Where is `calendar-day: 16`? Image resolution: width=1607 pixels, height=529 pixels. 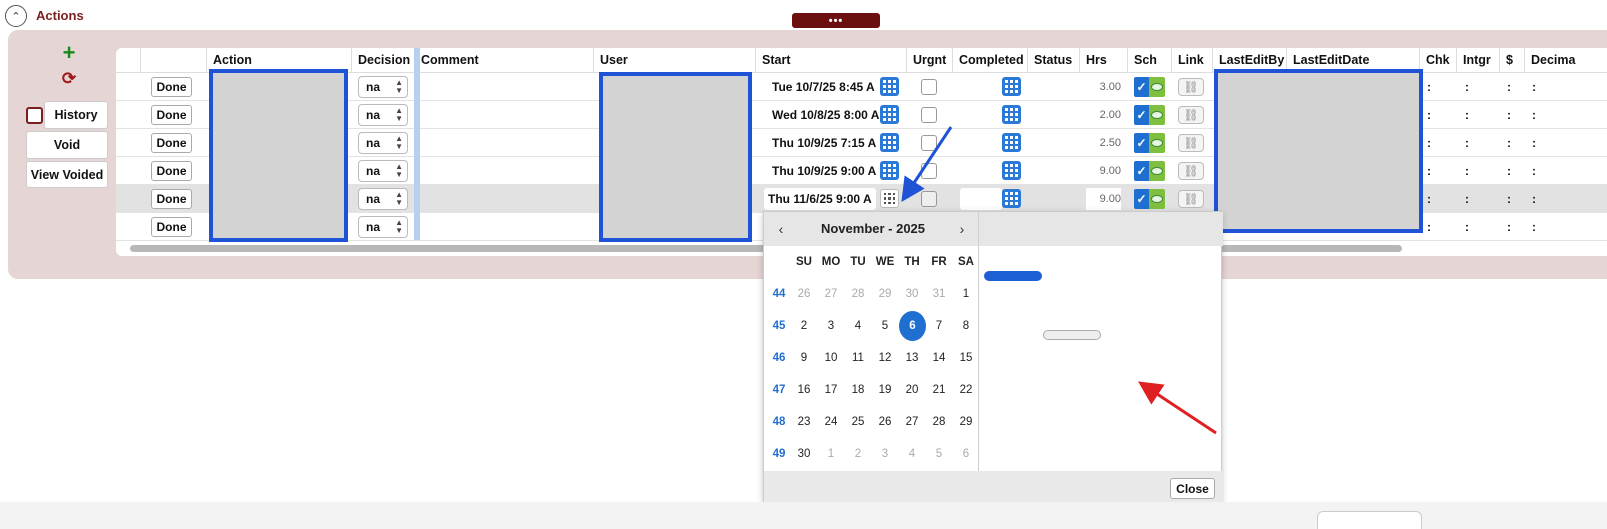
calendar-day: 16 is located at coordinates (804, 390).